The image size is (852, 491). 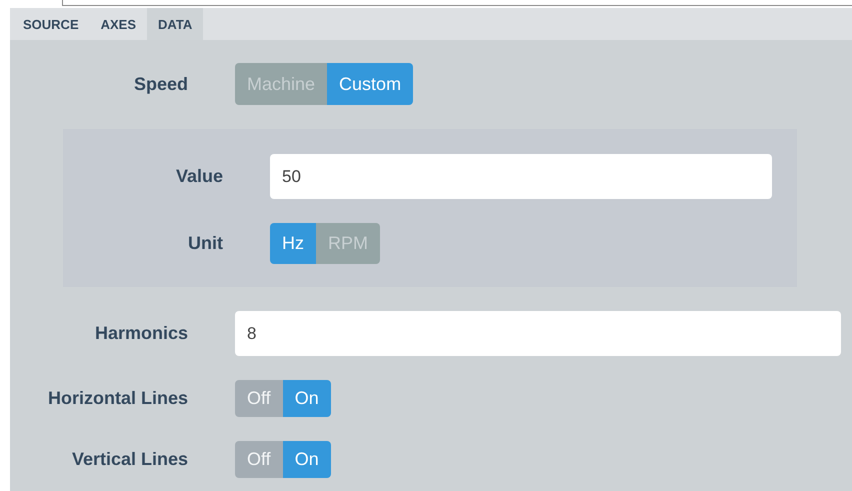 What do you see at coordinates (129, 459) in the screenshot?
I see `field-label: Vertical Lines` at bounding box center [129, 459].